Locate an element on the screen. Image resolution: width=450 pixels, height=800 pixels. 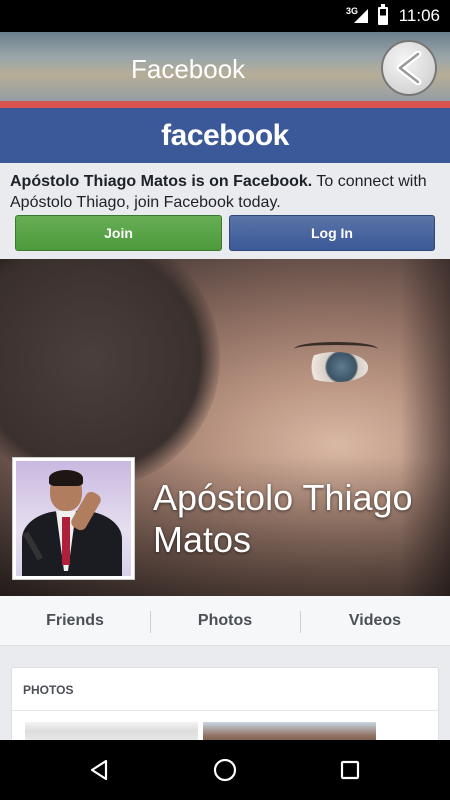
status-time: 11:06 is located at coordinates (419, 15).